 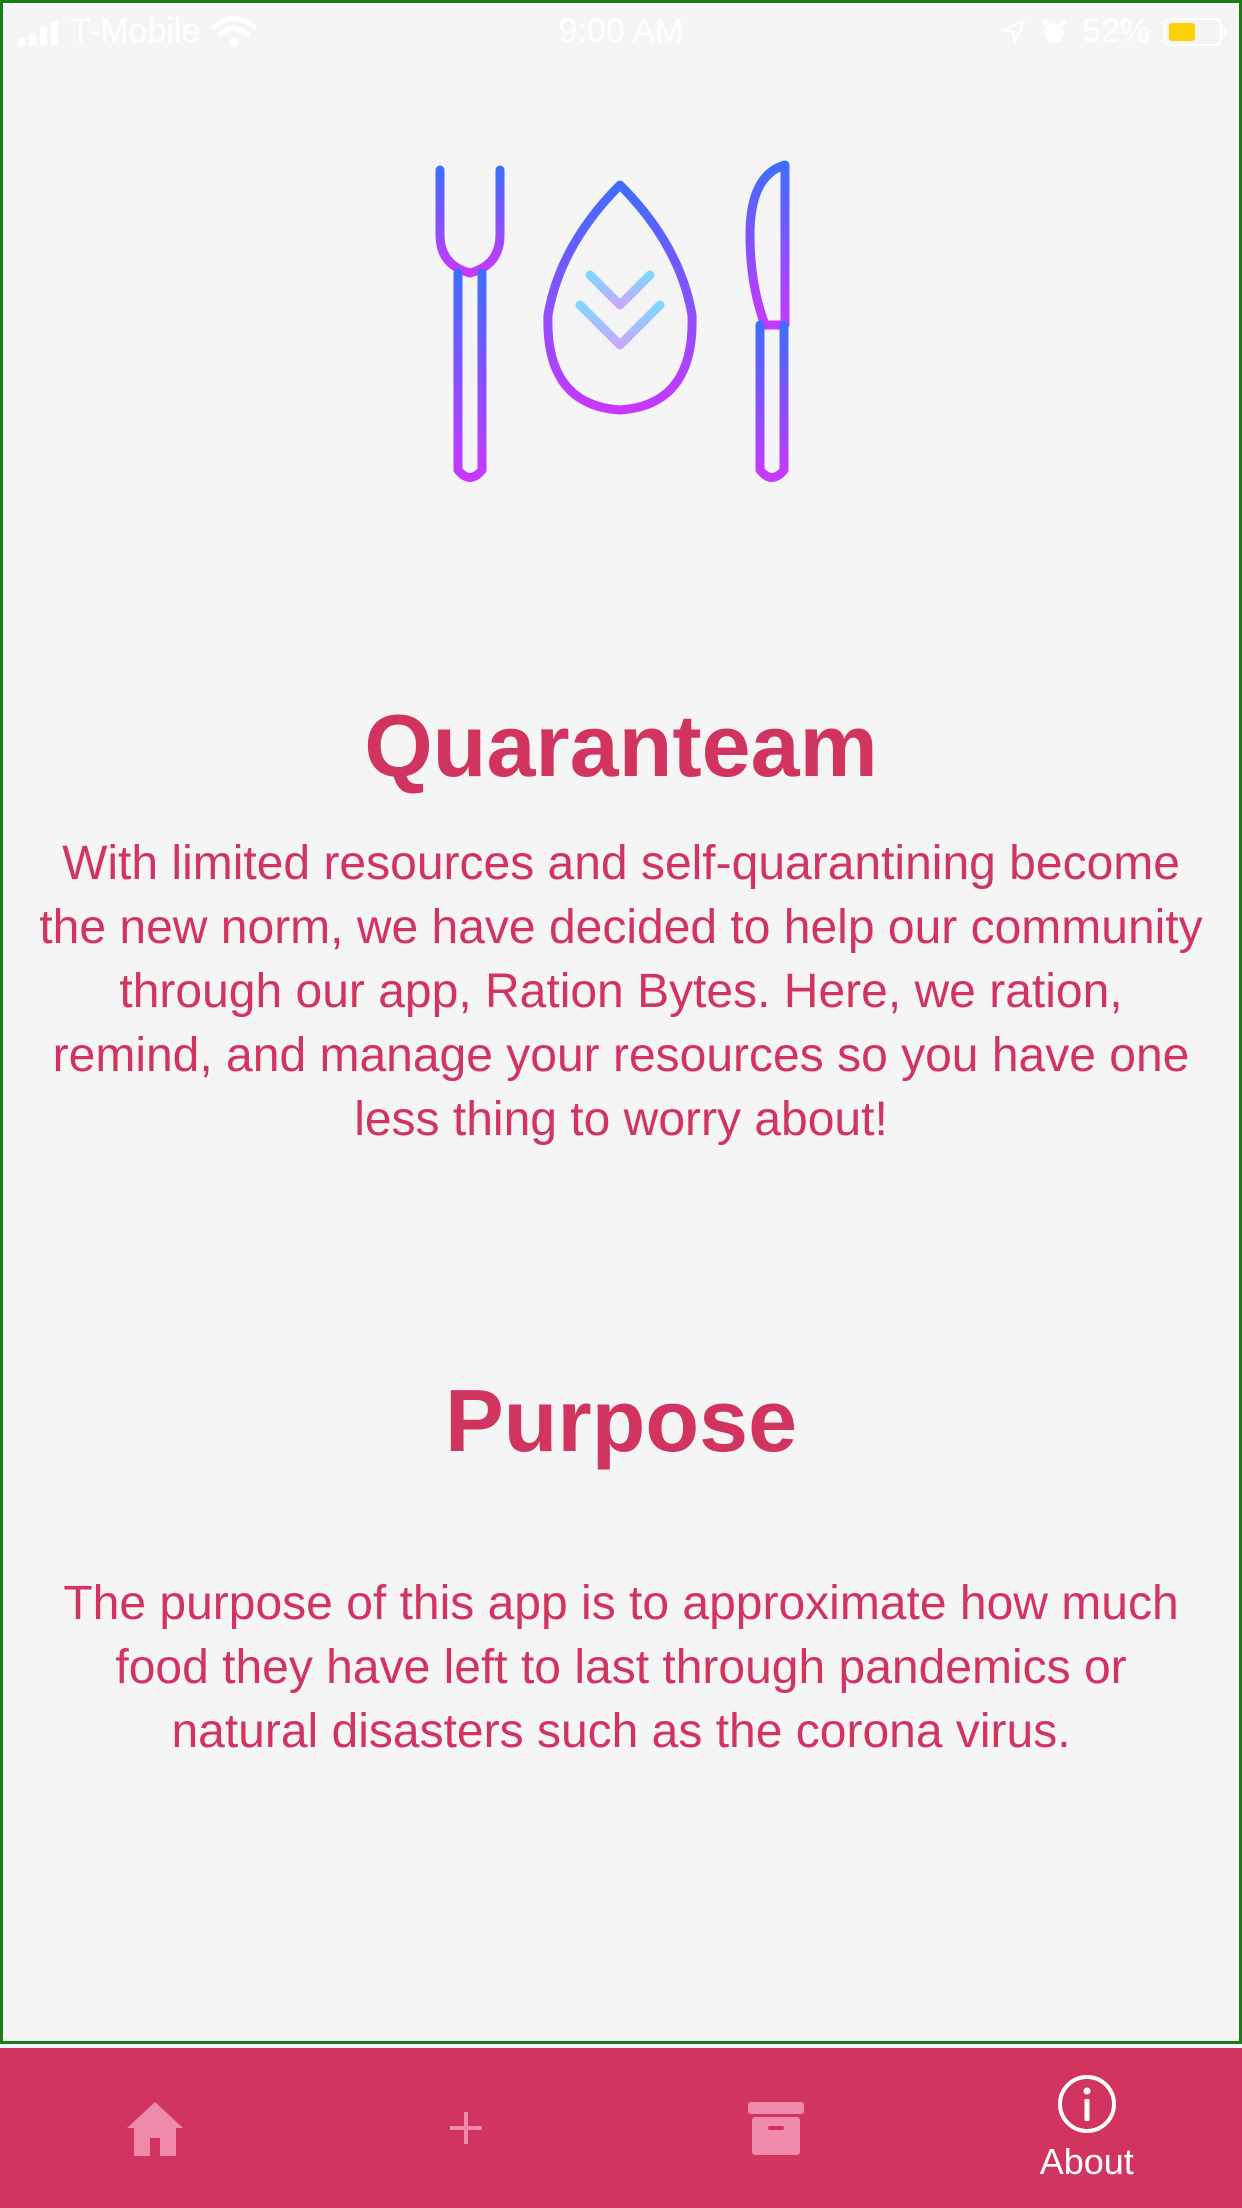 I want to click on home-icon, so click(x=155, y=2129).